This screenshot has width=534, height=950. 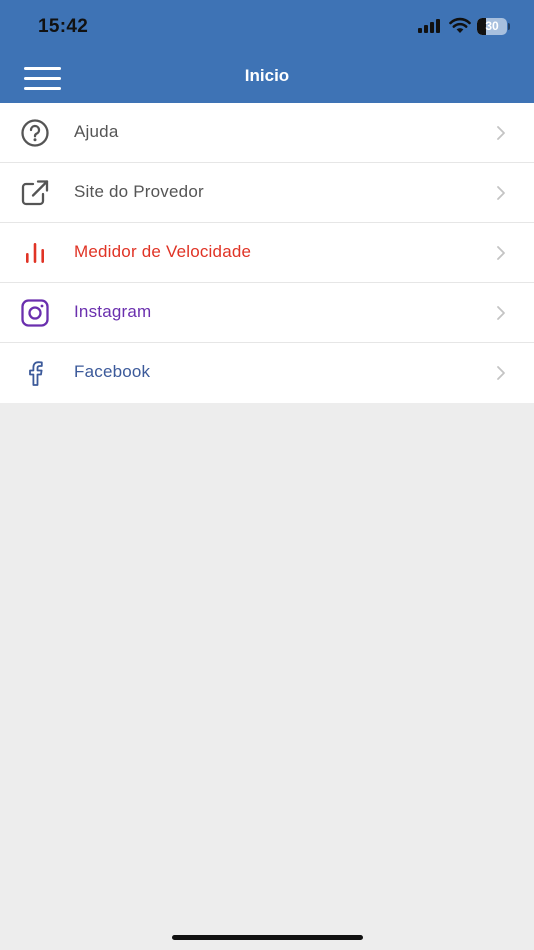 I want to click on help-circle-icon, so click(x=35, y=133).